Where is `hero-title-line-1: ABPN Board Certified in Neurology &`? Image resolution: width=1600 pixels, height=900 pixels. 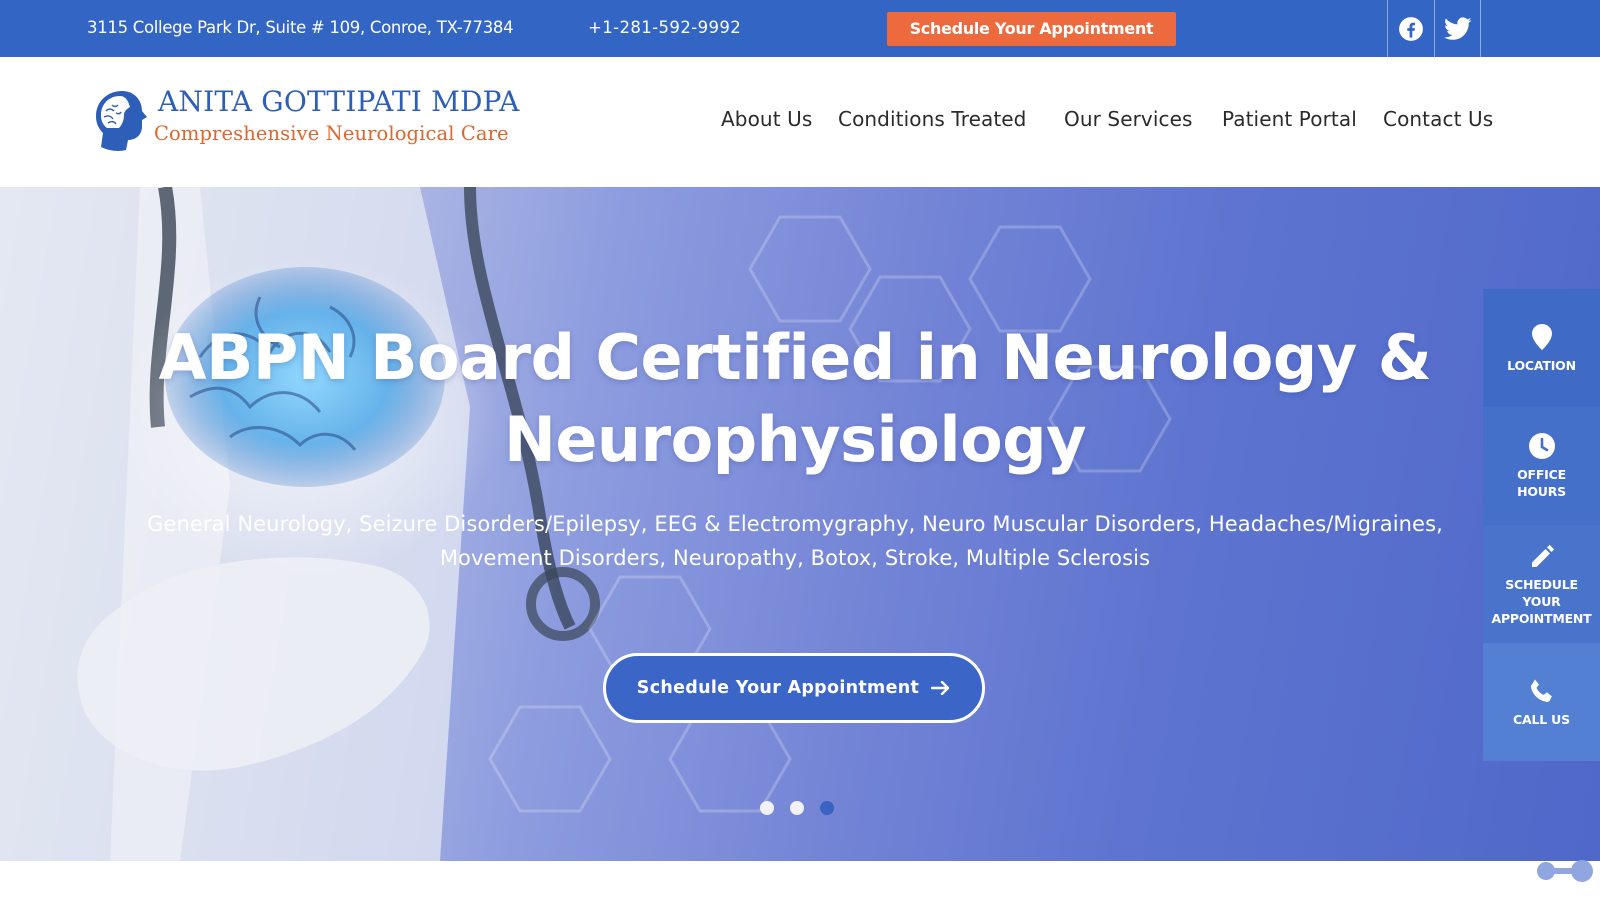
hero-title-line-1: ABPN Board Certified in Neurology & is located at coordinates (795, 357).